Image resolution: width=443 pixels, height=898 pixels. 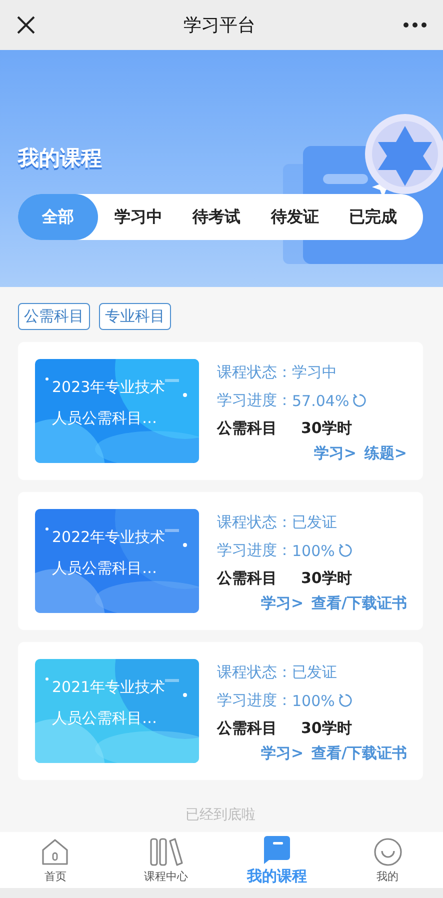 What do you see at coordinates (138, 217) in the screenshot?
I see `status-tab: 学习中` at bounding box center [138, 217].